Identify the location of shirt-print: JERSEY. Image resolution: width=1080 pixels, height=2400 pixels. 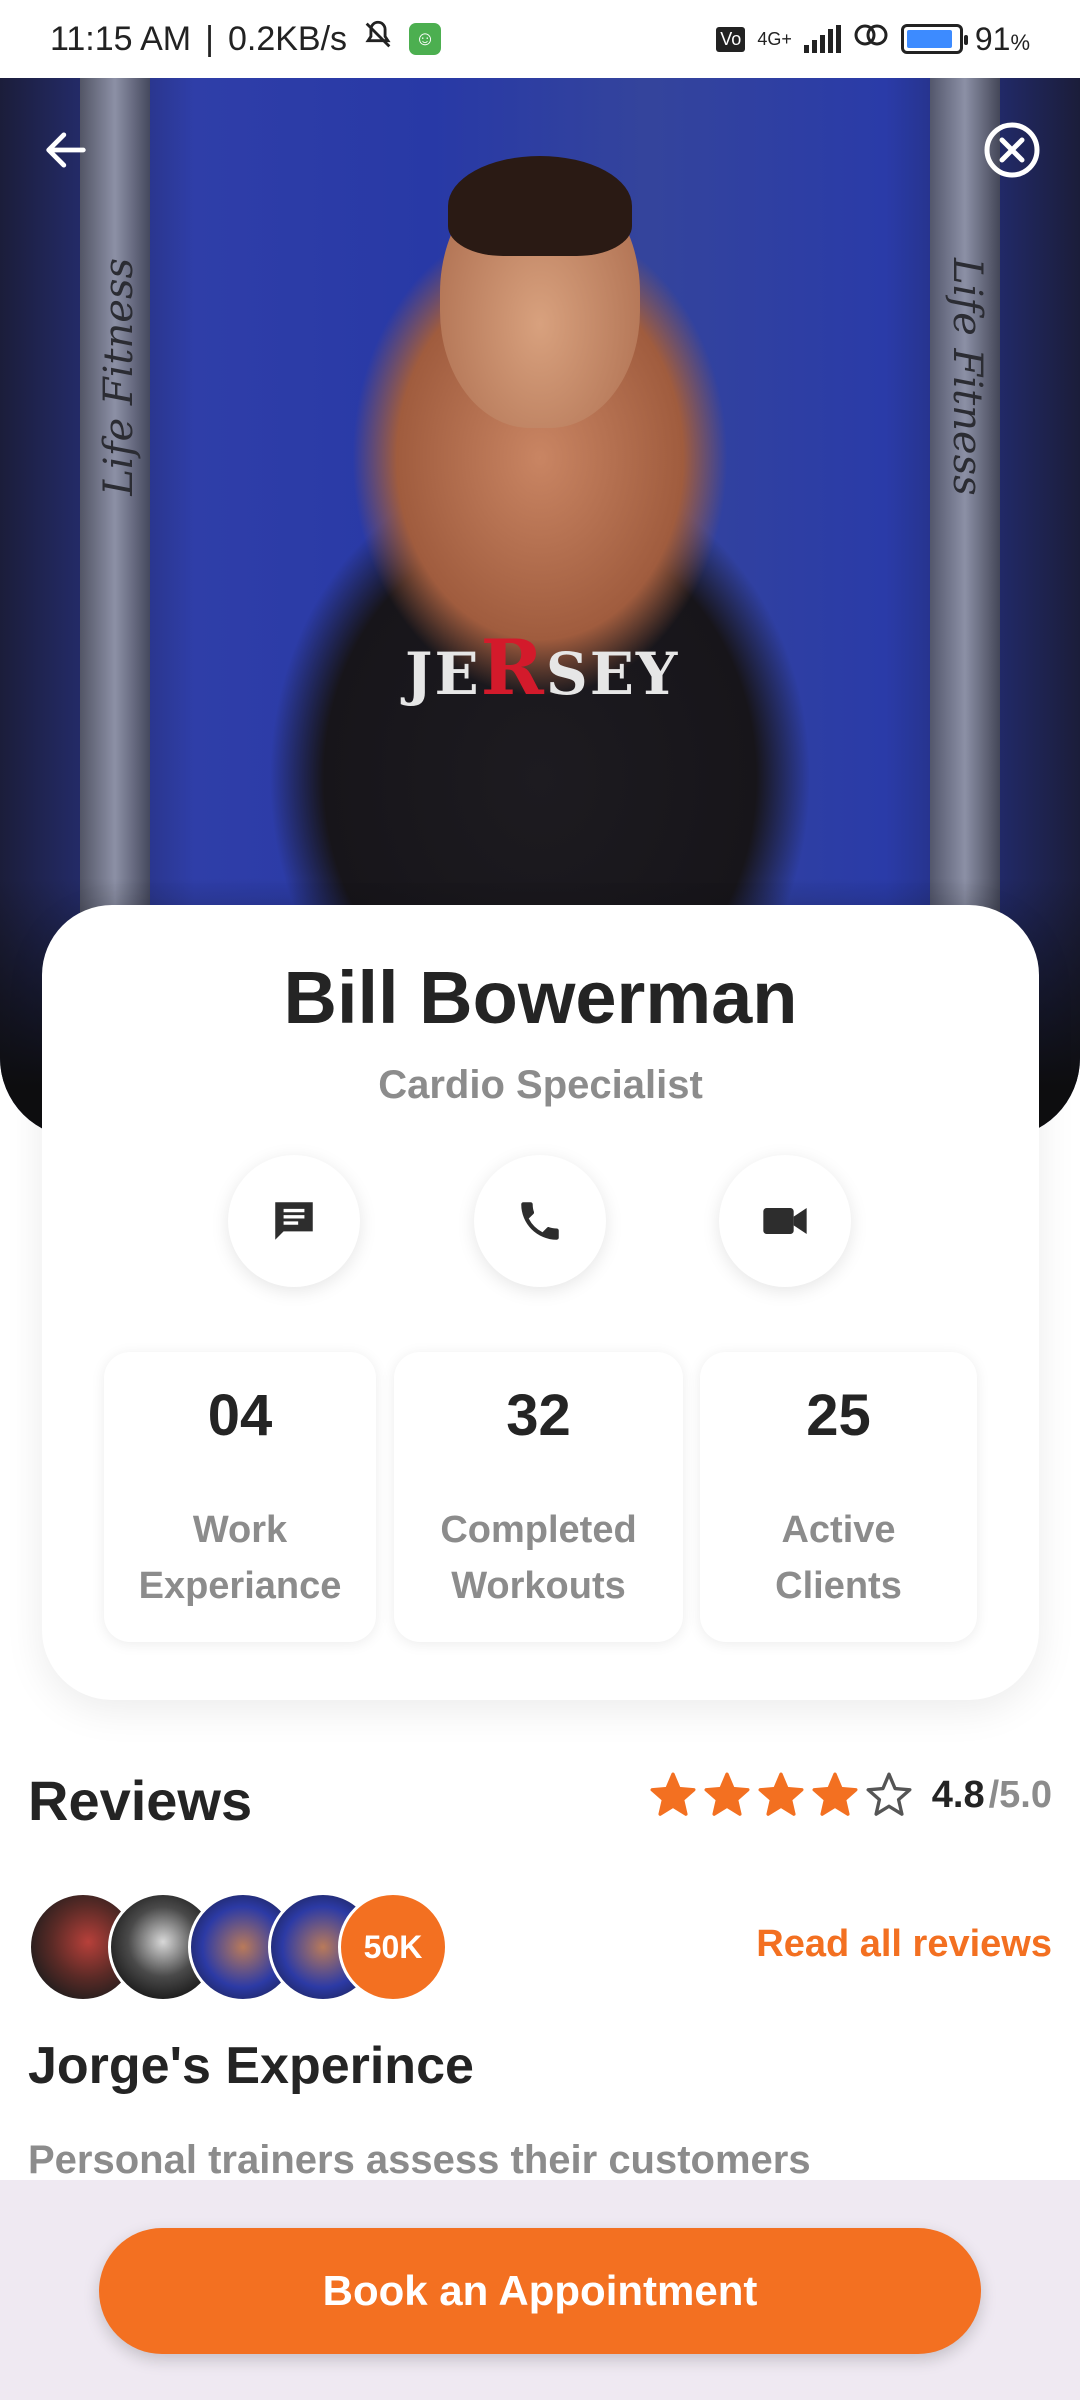
(542, 667).